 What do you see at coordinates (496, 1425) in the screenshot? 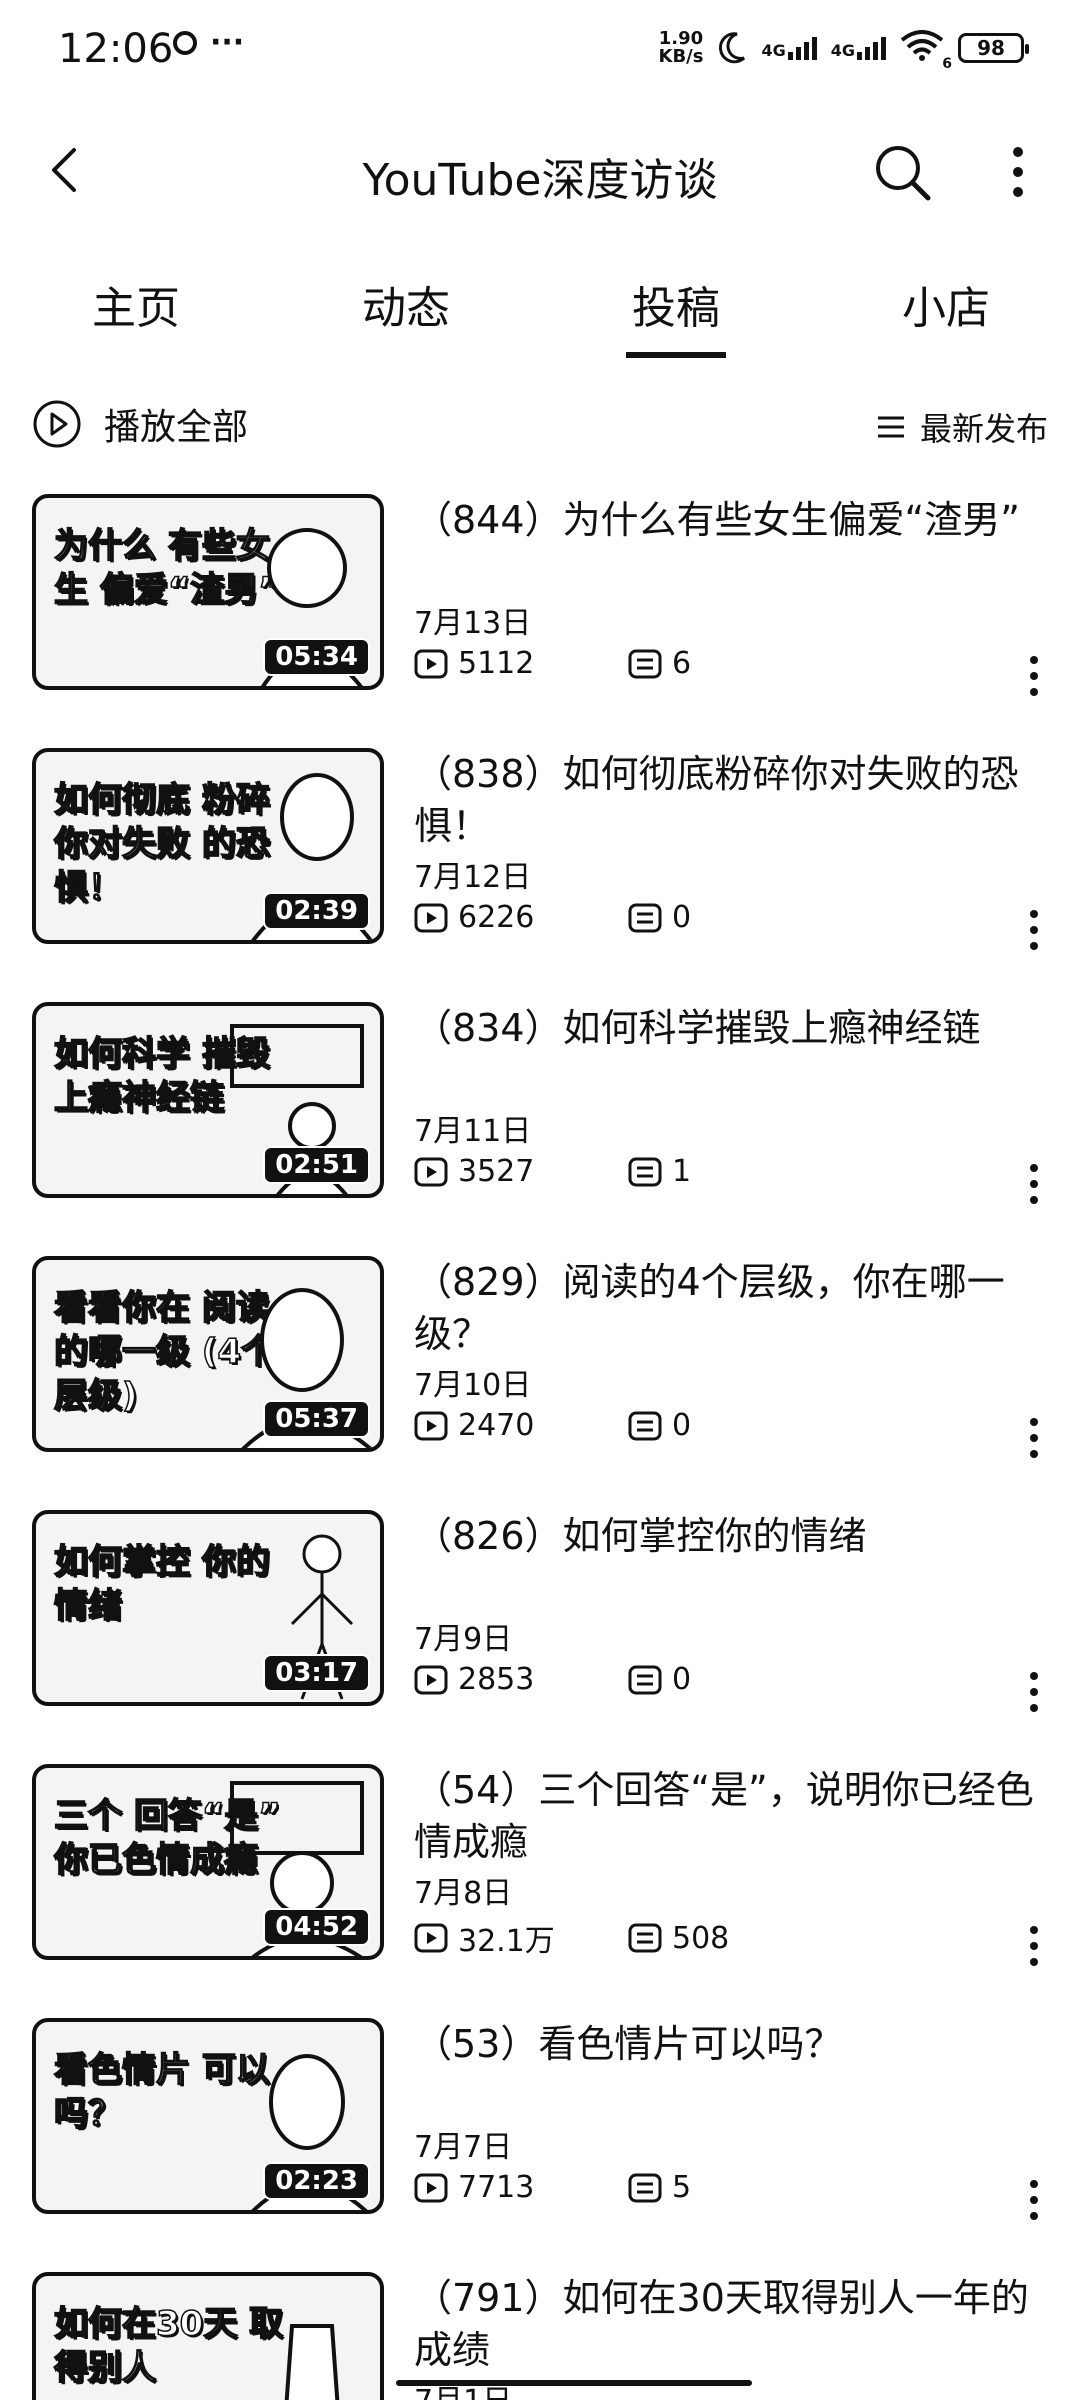
I see `view-count-value: 2470` at bounding box center [496, 1425].